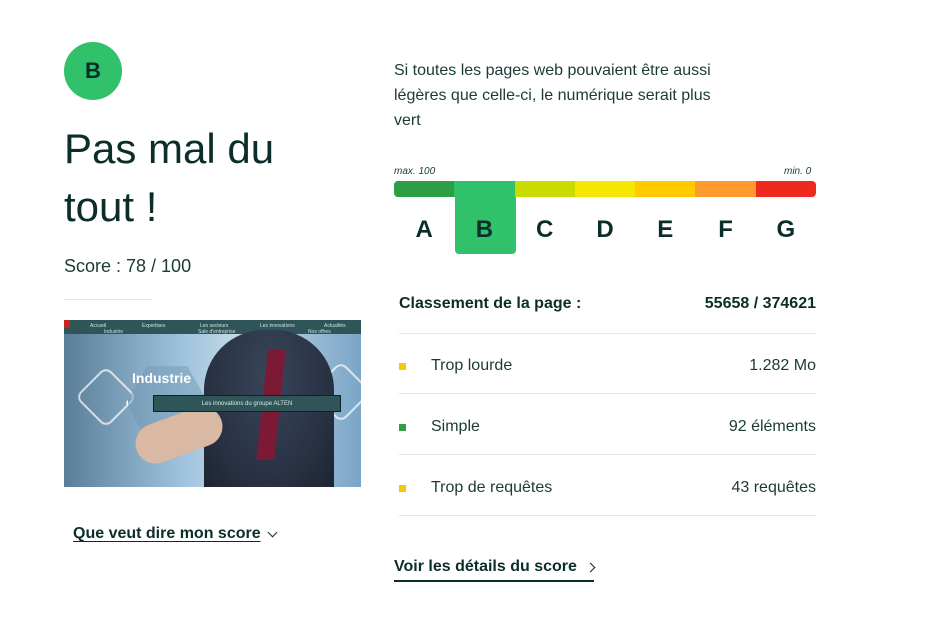 This screenshot has height=622, width=942. Describe the element at coordinates (545, 229) in the screenshot. I see `grade-letter-c: C` at that location.